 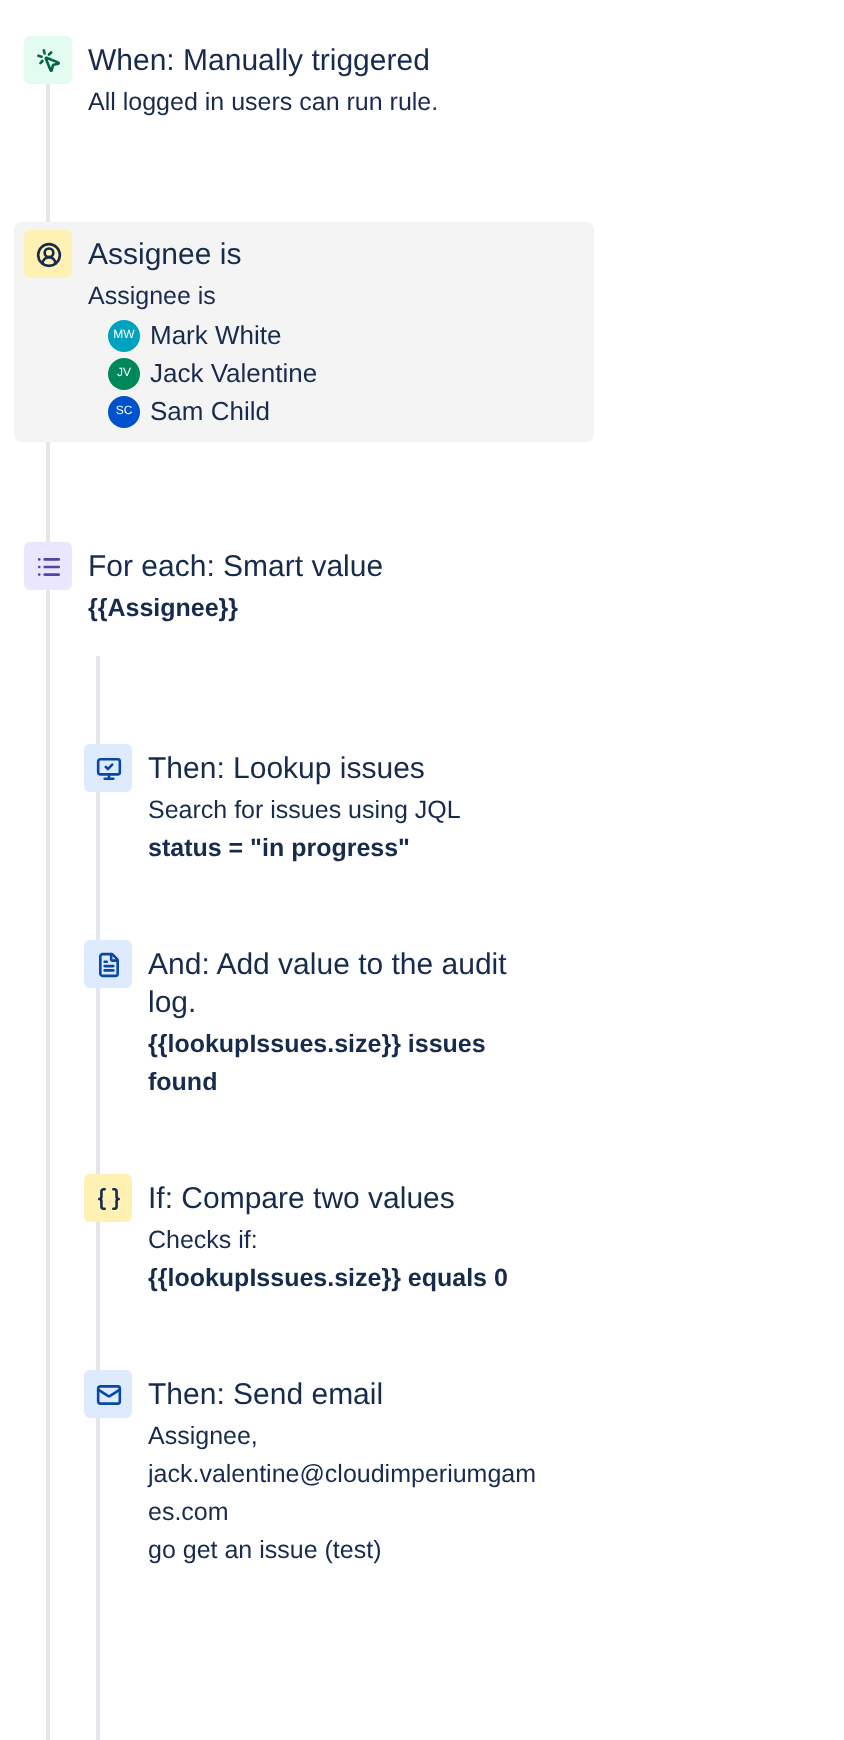 I want to click on step-title: And: Add value to the audit log., so click(x=328, y=984).